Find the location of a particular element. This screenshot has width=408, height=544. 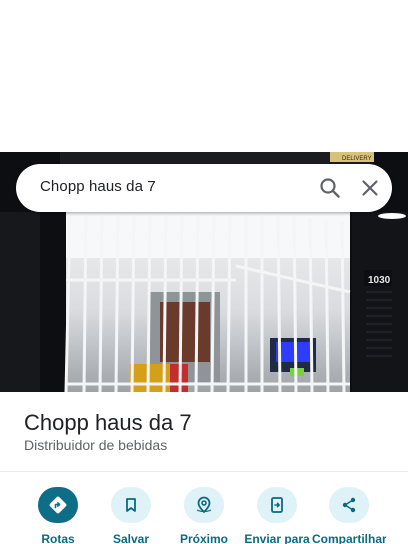

directions-icon is located at coordinates (58, 505).